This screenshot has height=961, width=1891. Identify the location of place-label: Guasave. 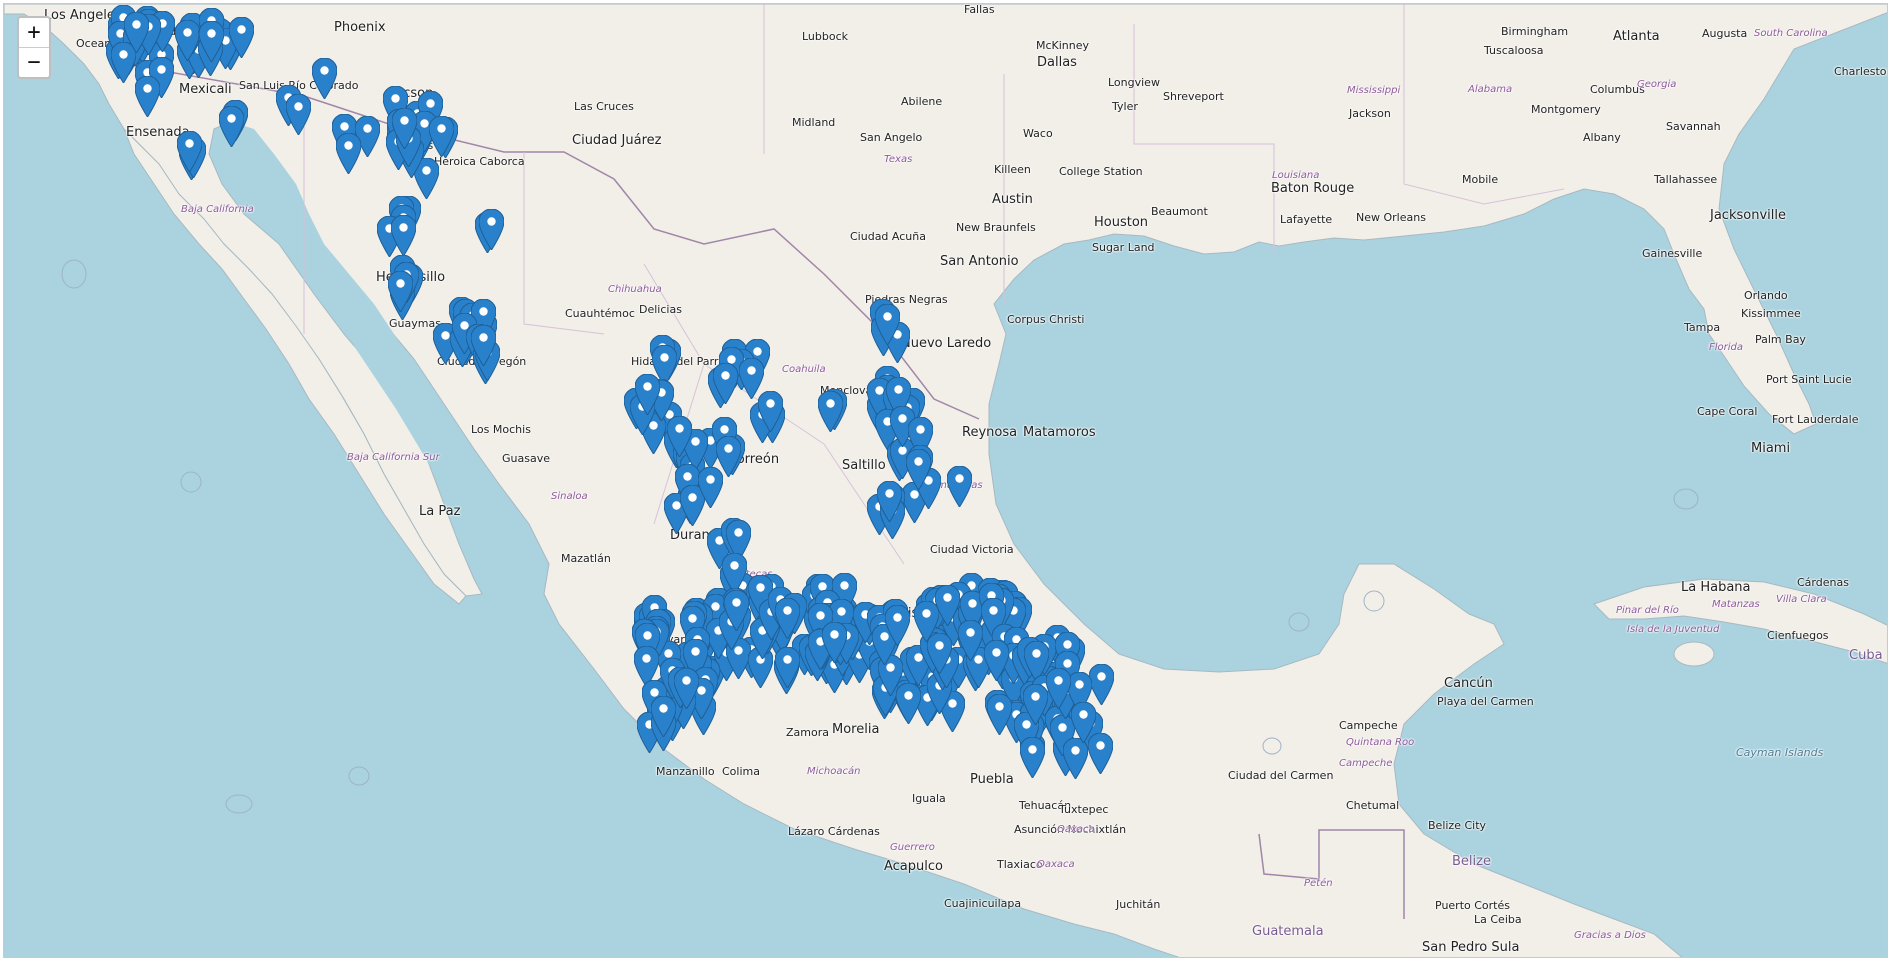
(526, 458).